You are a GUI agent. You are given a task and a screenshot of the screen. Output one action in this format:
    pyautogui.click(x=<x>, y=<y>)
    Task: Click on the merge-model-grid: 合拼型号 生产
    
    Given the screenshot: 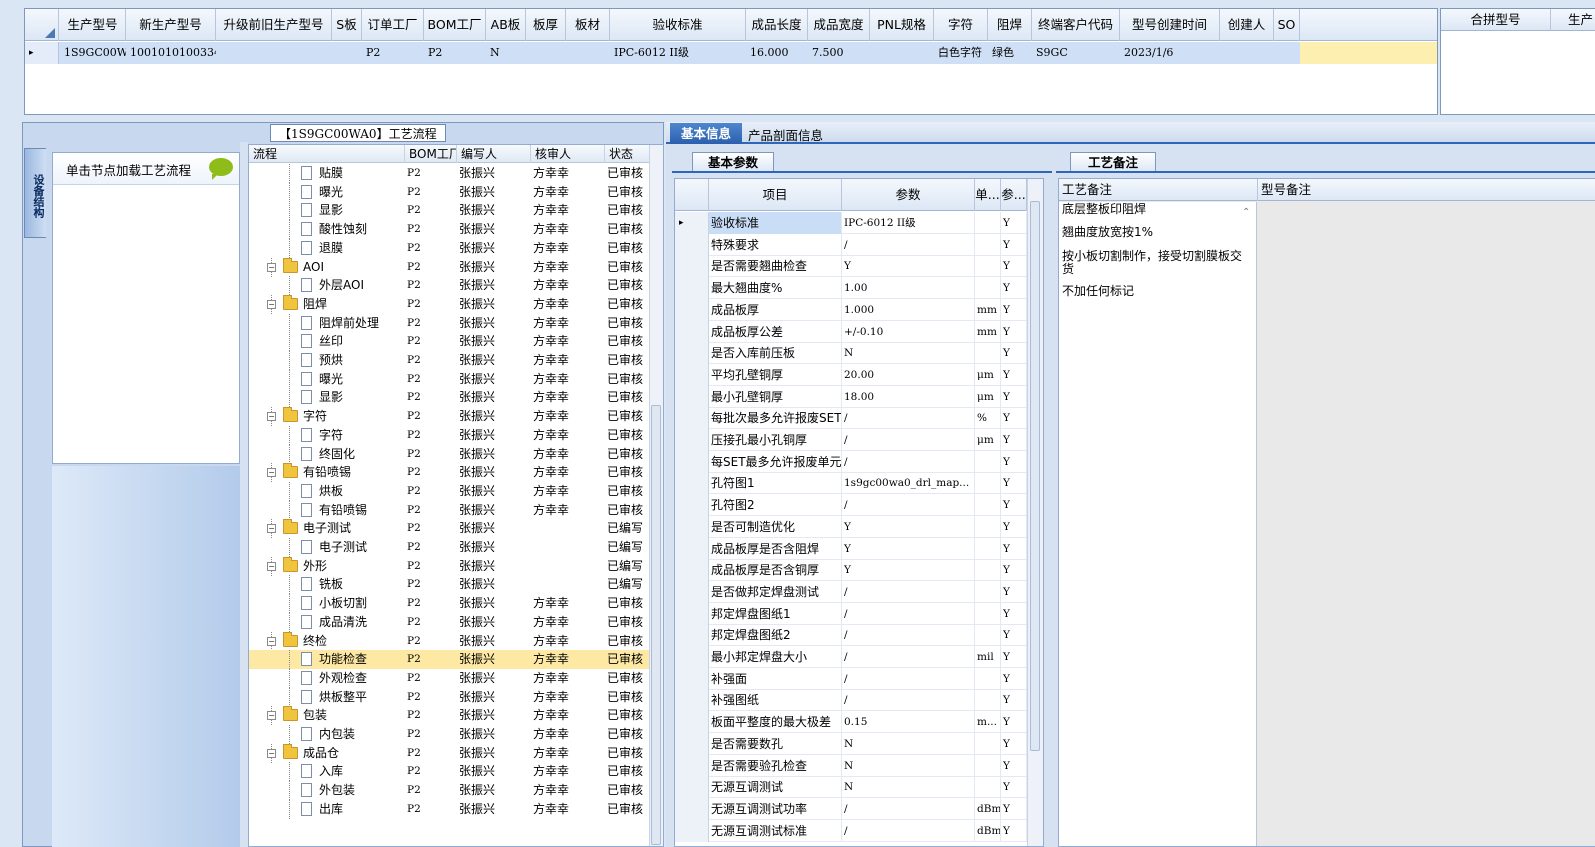 What is the action you would take?
    pyautogui.click(x=1517, y=61)
    